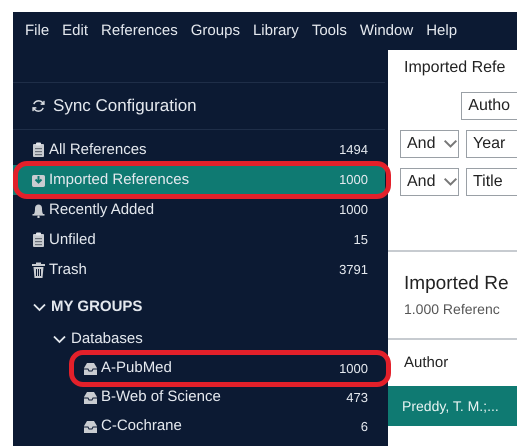 This screenshot has height=446, width=517. Describe the element at coordinates (387, 31) in the screenshot. I see `menu-item: Window` at that location.